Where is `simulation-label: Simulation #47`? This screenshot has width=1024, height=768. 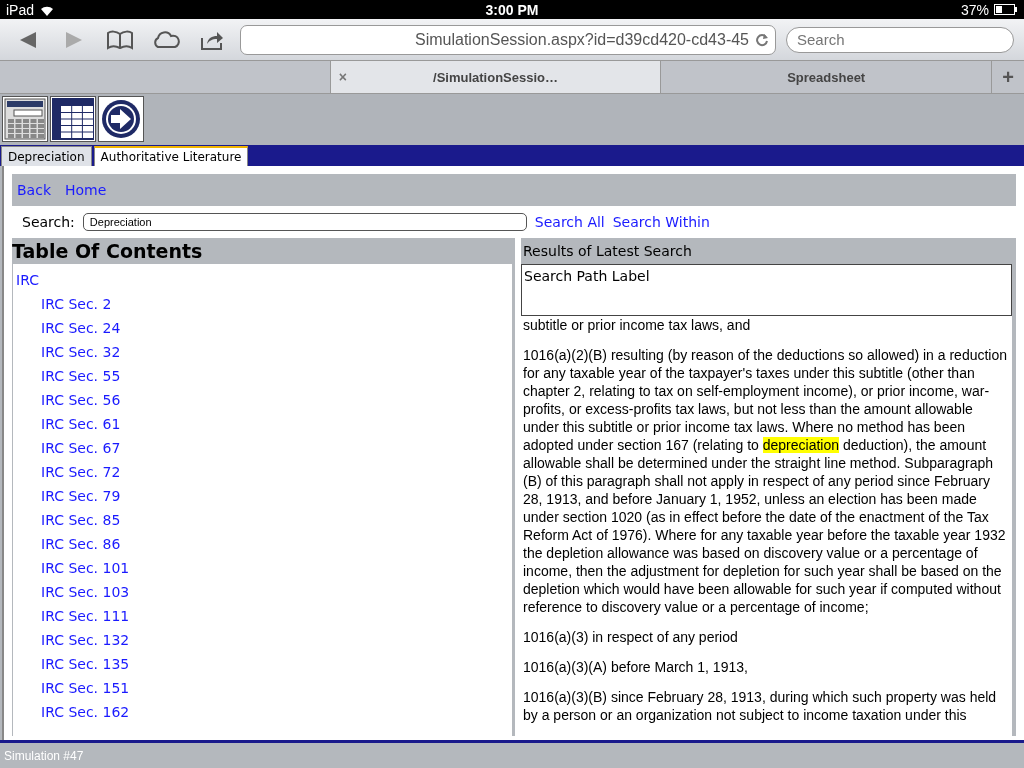 simulation-label: Simulation #47 is located at coordinates (44, 755).